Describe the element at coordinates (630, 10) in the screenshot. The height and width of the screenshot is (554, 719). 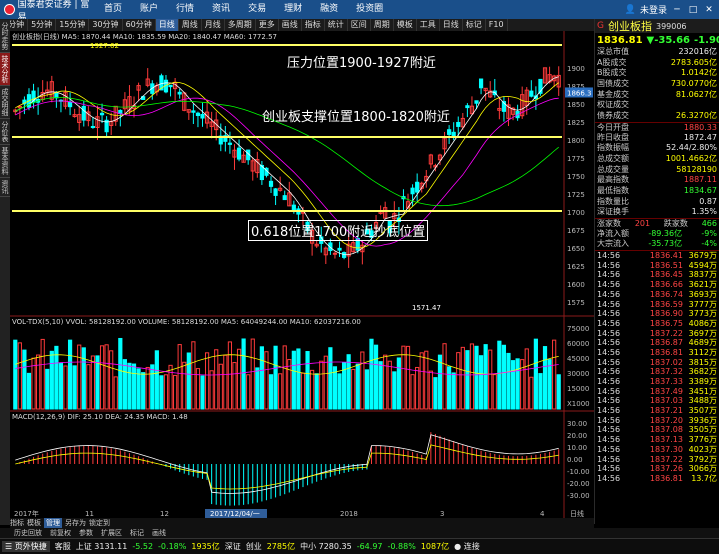
I see `user-icon: 👤` at that location.